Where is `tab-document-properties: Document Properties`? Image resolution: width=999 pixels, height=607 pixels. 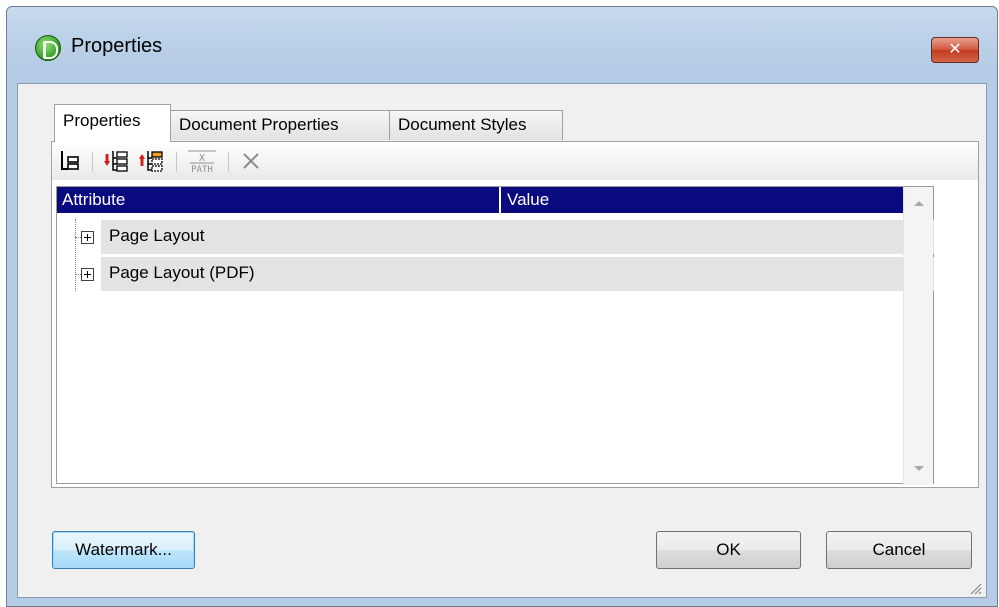
tab-document-properties: Document Properties is located at coordinates (280, 125).